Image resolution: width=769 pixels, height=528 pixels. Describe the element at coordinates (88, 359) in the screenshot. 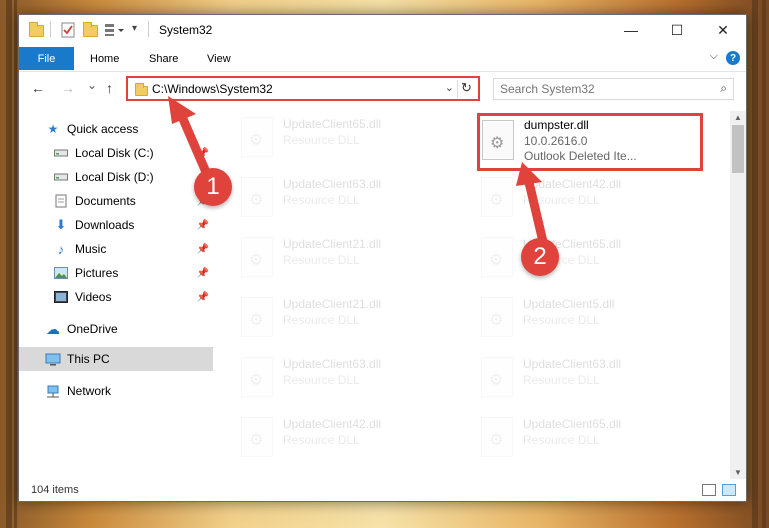

I see `sidebar-item-label: This PC` at that location.